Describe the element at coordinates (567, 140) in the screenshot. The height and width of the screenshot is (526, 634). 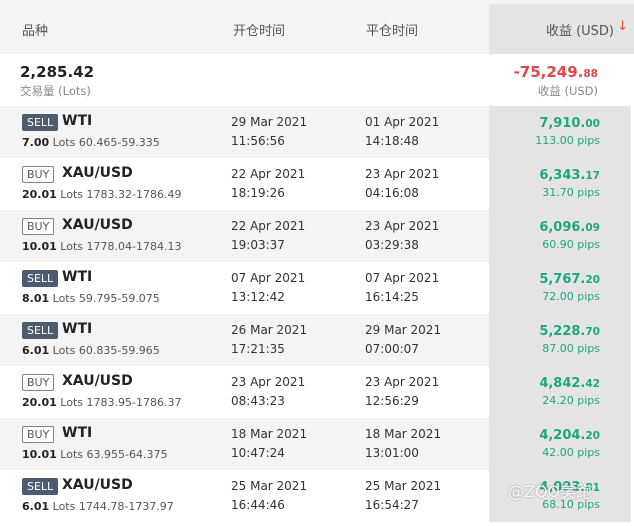
I see `pips-value: 113.00 pips` at that location.